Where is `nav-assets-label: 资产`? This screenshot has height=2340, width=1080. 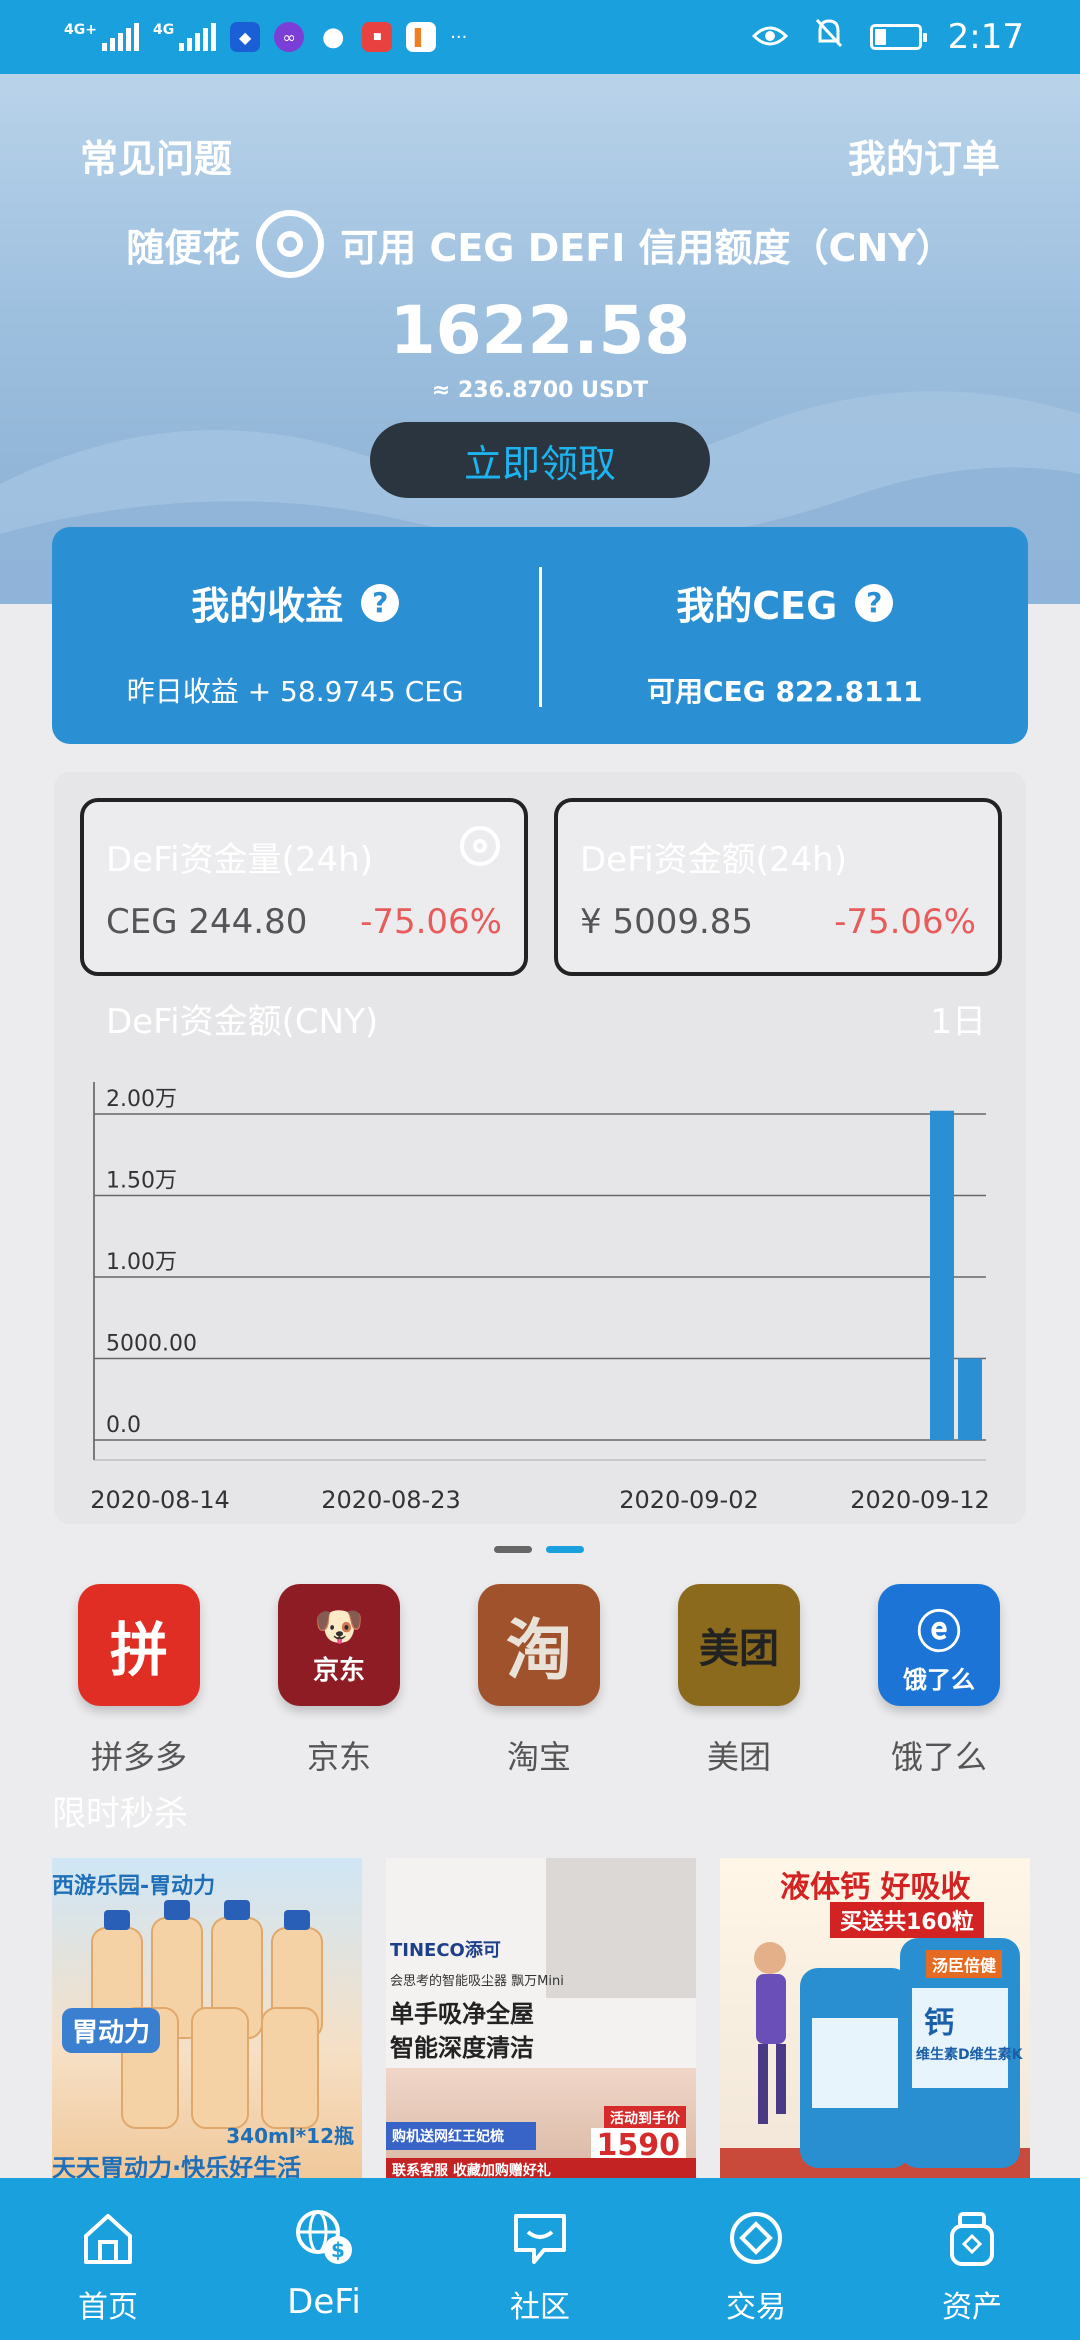
nav-assets-label: 资产 is located at coordinates (972, 2307).